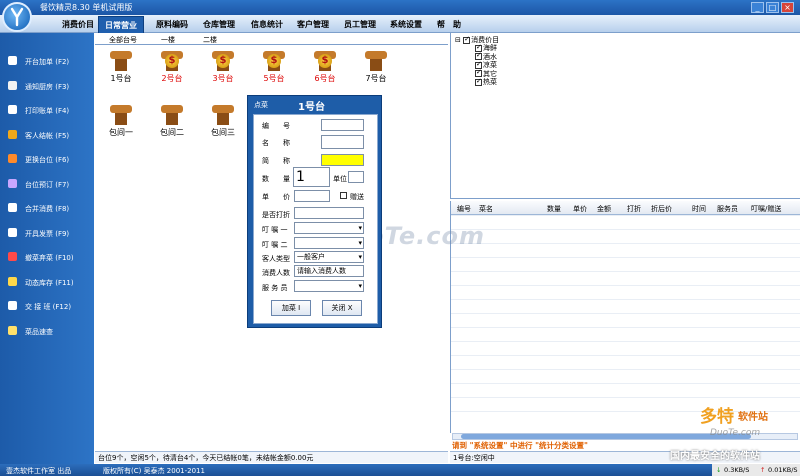  I want to click on sidebar-item-label: 打印账单 (F4), so click(47, 111).